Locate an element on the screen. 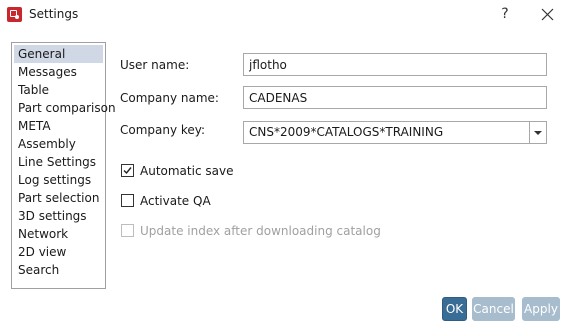  company-name-label: Company name: is located at coordinates (169, 98).